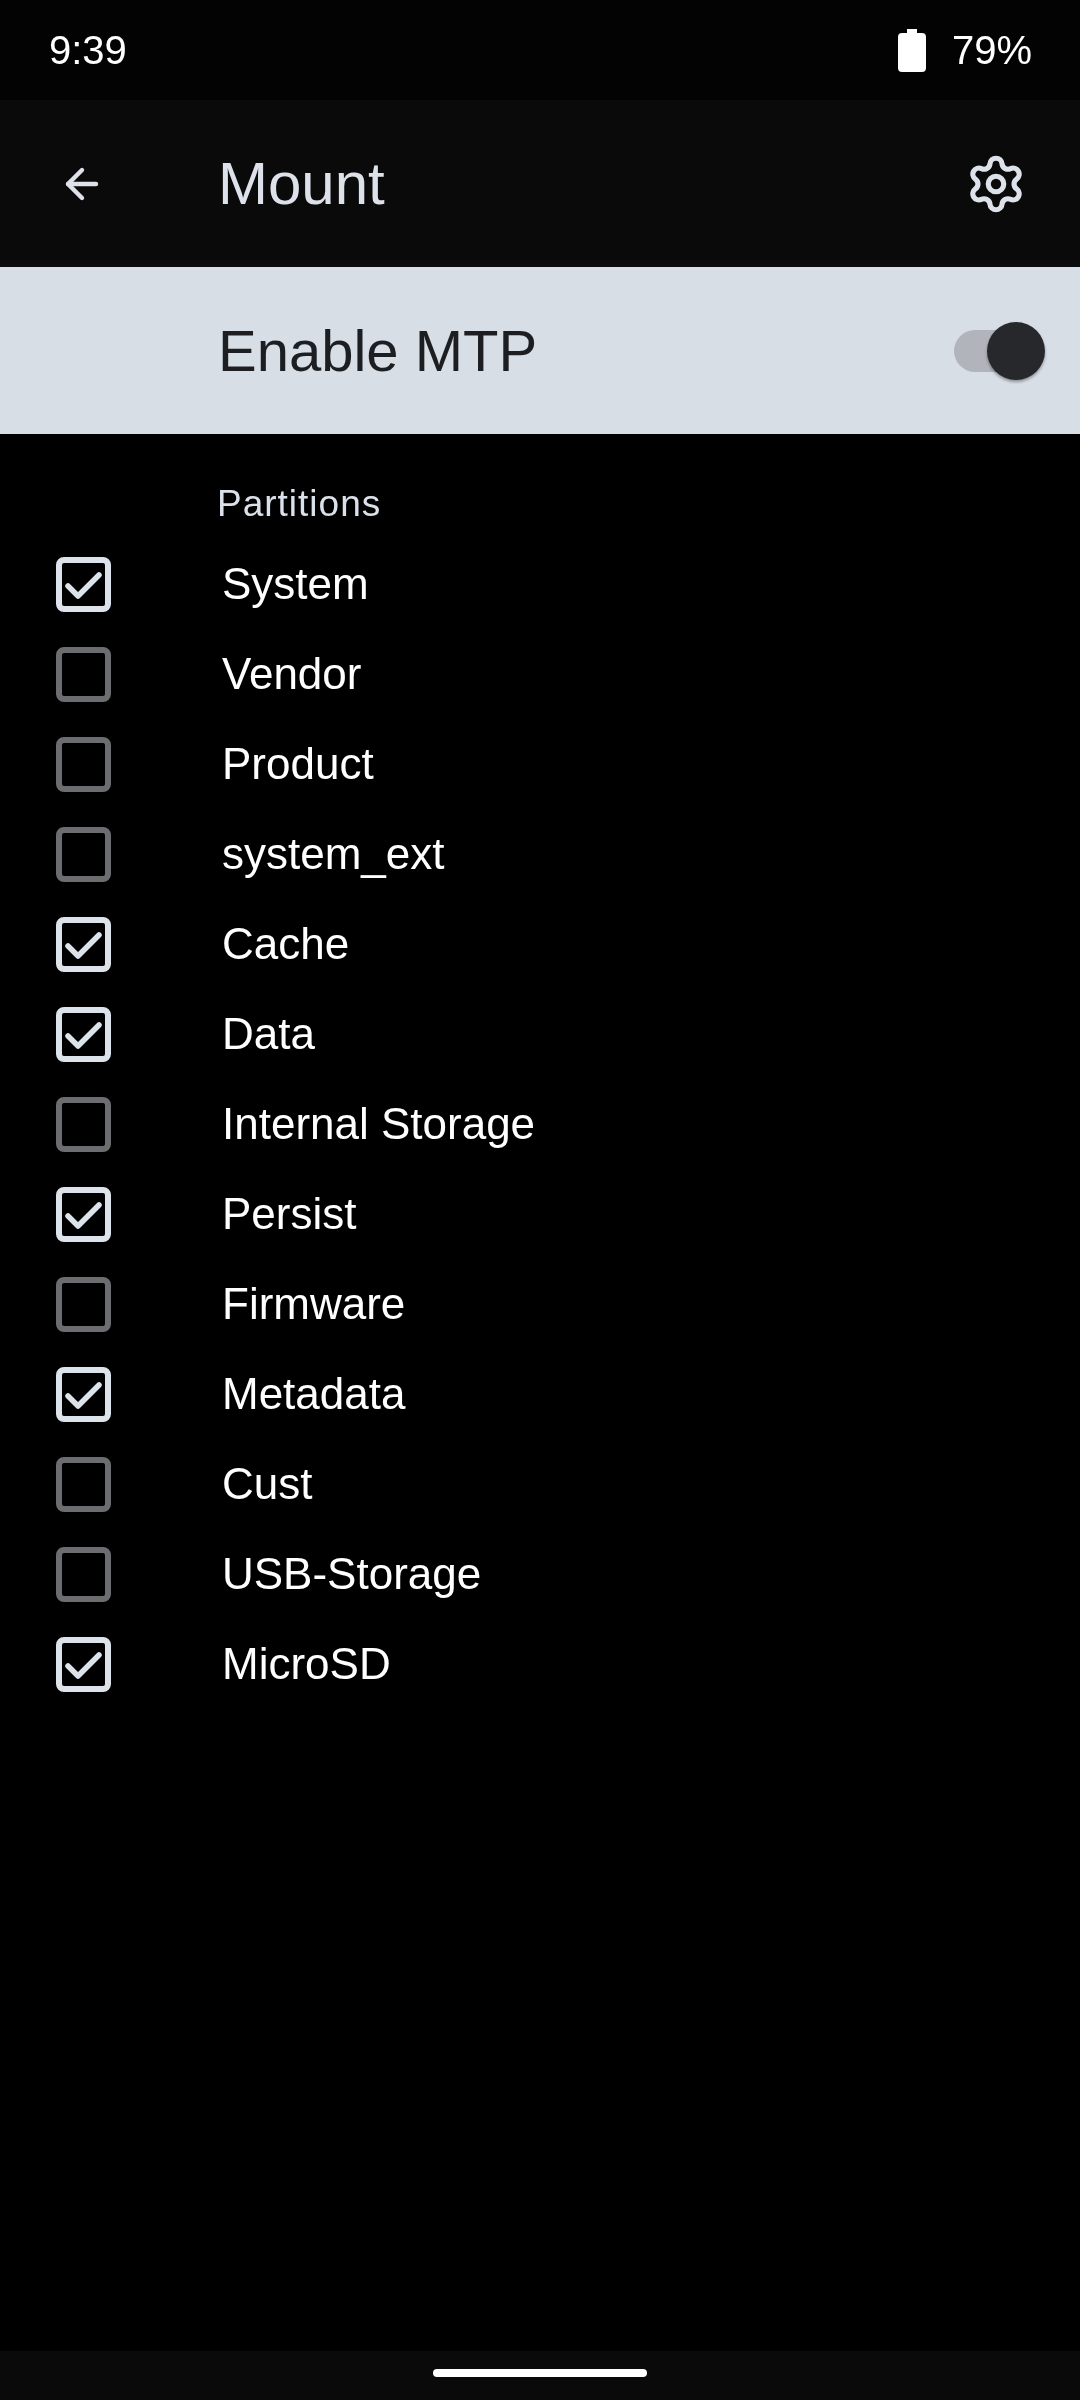  What do you see at coordinates (299, 504) in the screenshot?
I see `section-heading: Partitions` at bounding box center [299, 504].